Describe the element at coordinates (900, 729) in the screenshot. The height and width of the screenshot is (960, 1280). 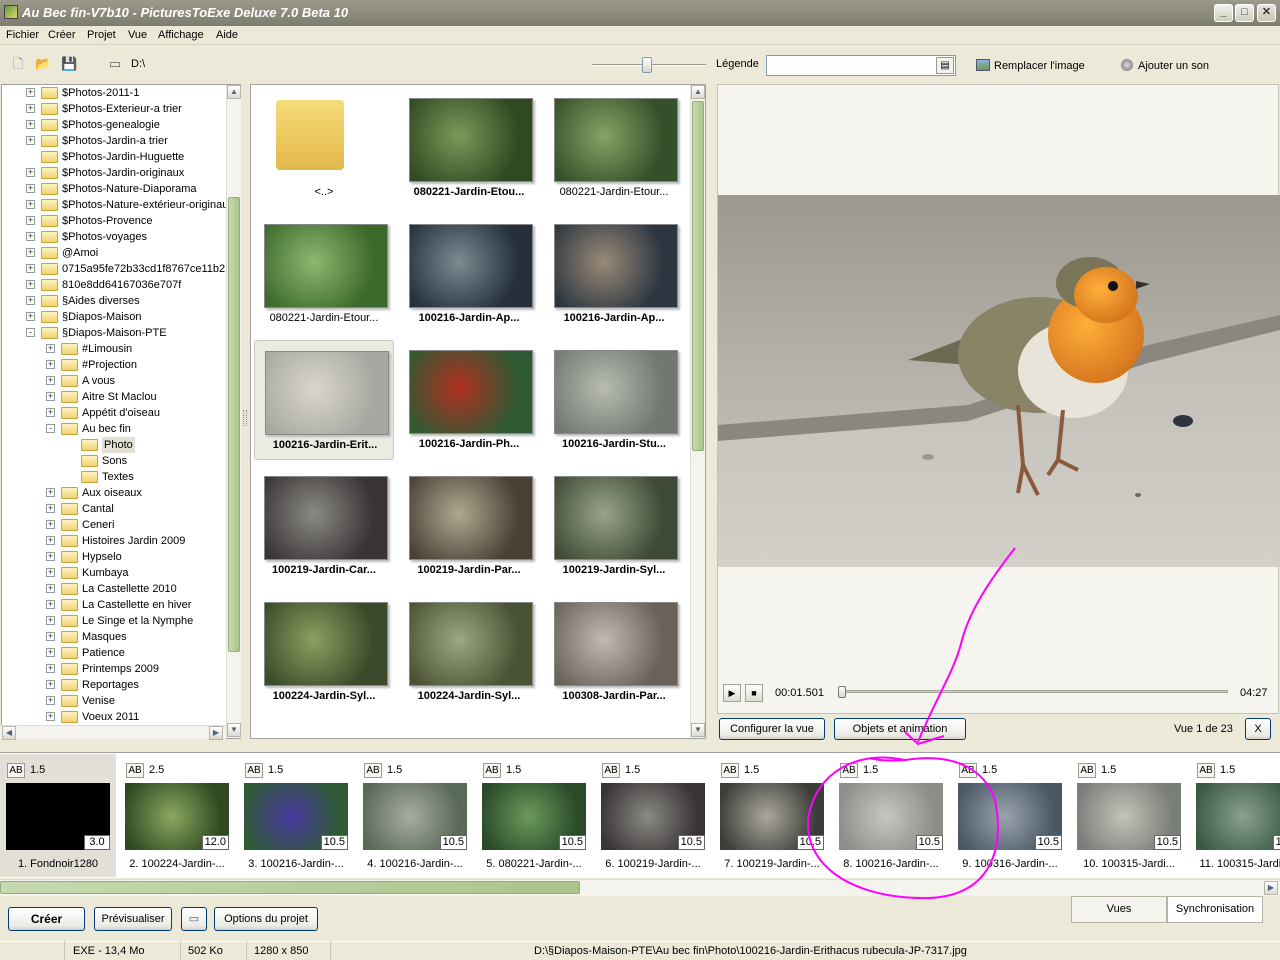
I see `objects-animation-button: Objets et animation` at that location.